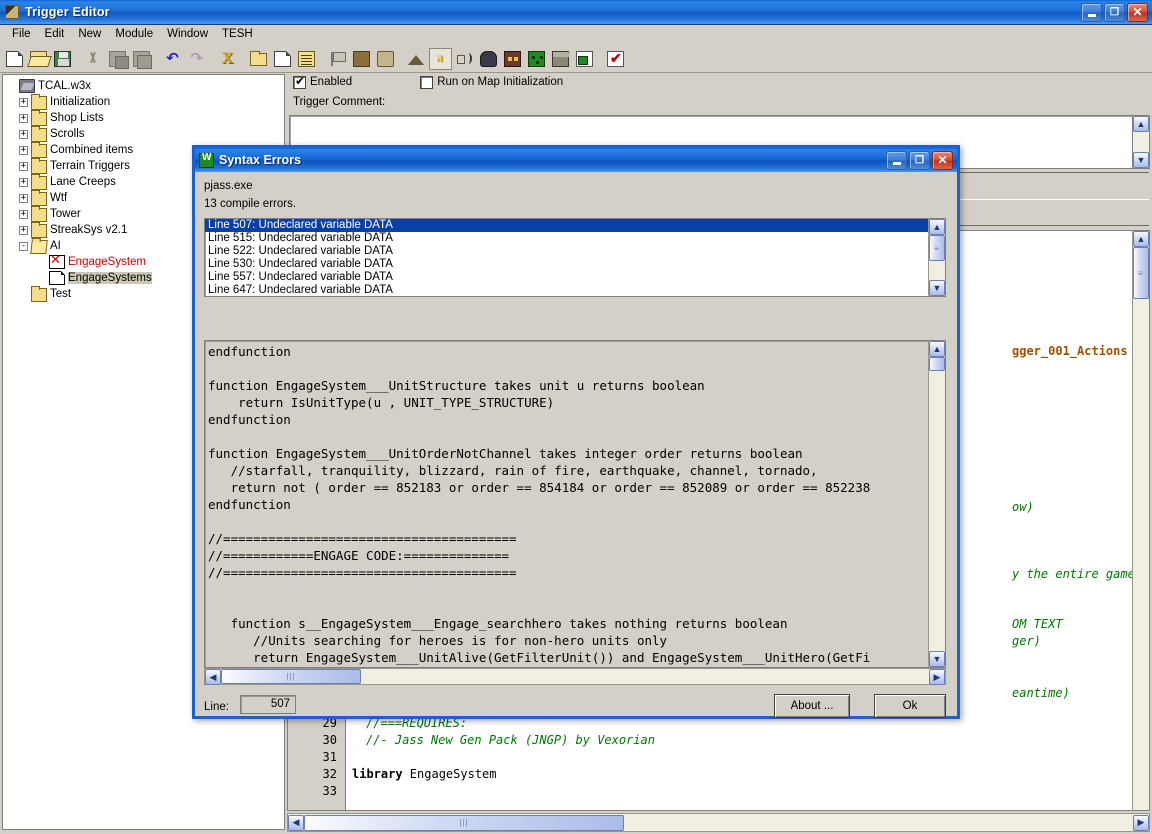 The height and width of the screenshot is (834, 1152). I want to click on error-list-scrollbar: ▲ ≡ ▼, so click(936, 257).